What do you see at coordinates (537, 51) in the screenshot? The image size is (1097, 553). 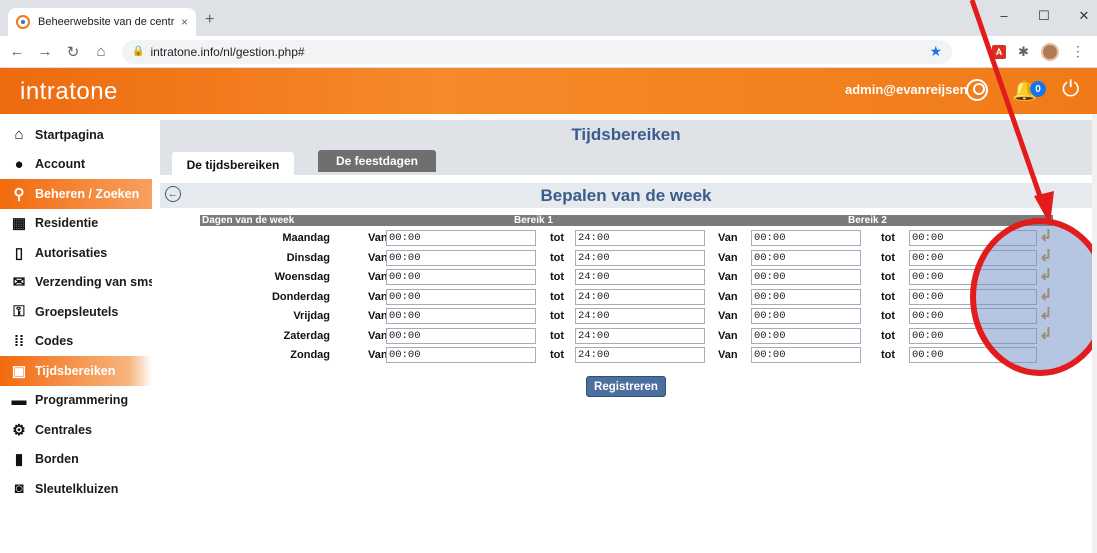 I see `url-input: 🔒 intratone.info/nl/gestion.php# ★` at bounding box center [537, 51].